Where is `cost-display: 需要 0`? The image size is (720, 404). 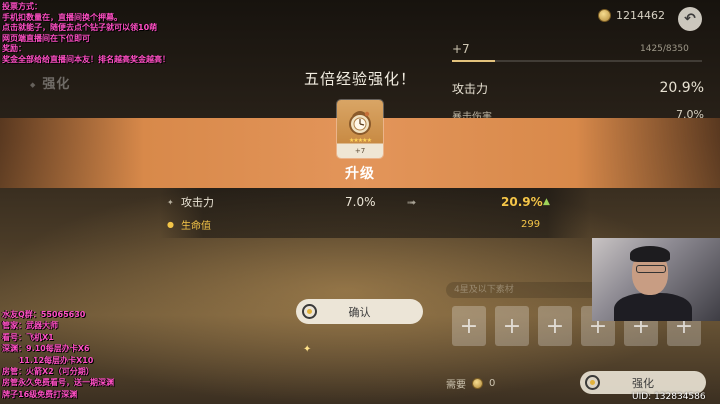
cost-display: 需要 0 is located at coordinates (470, 383).